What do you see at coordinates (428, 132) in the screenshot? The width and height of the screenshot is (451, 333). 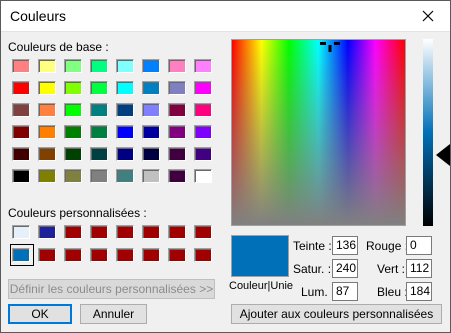 I see `luminance-slider` at bounding box center [428, 132].